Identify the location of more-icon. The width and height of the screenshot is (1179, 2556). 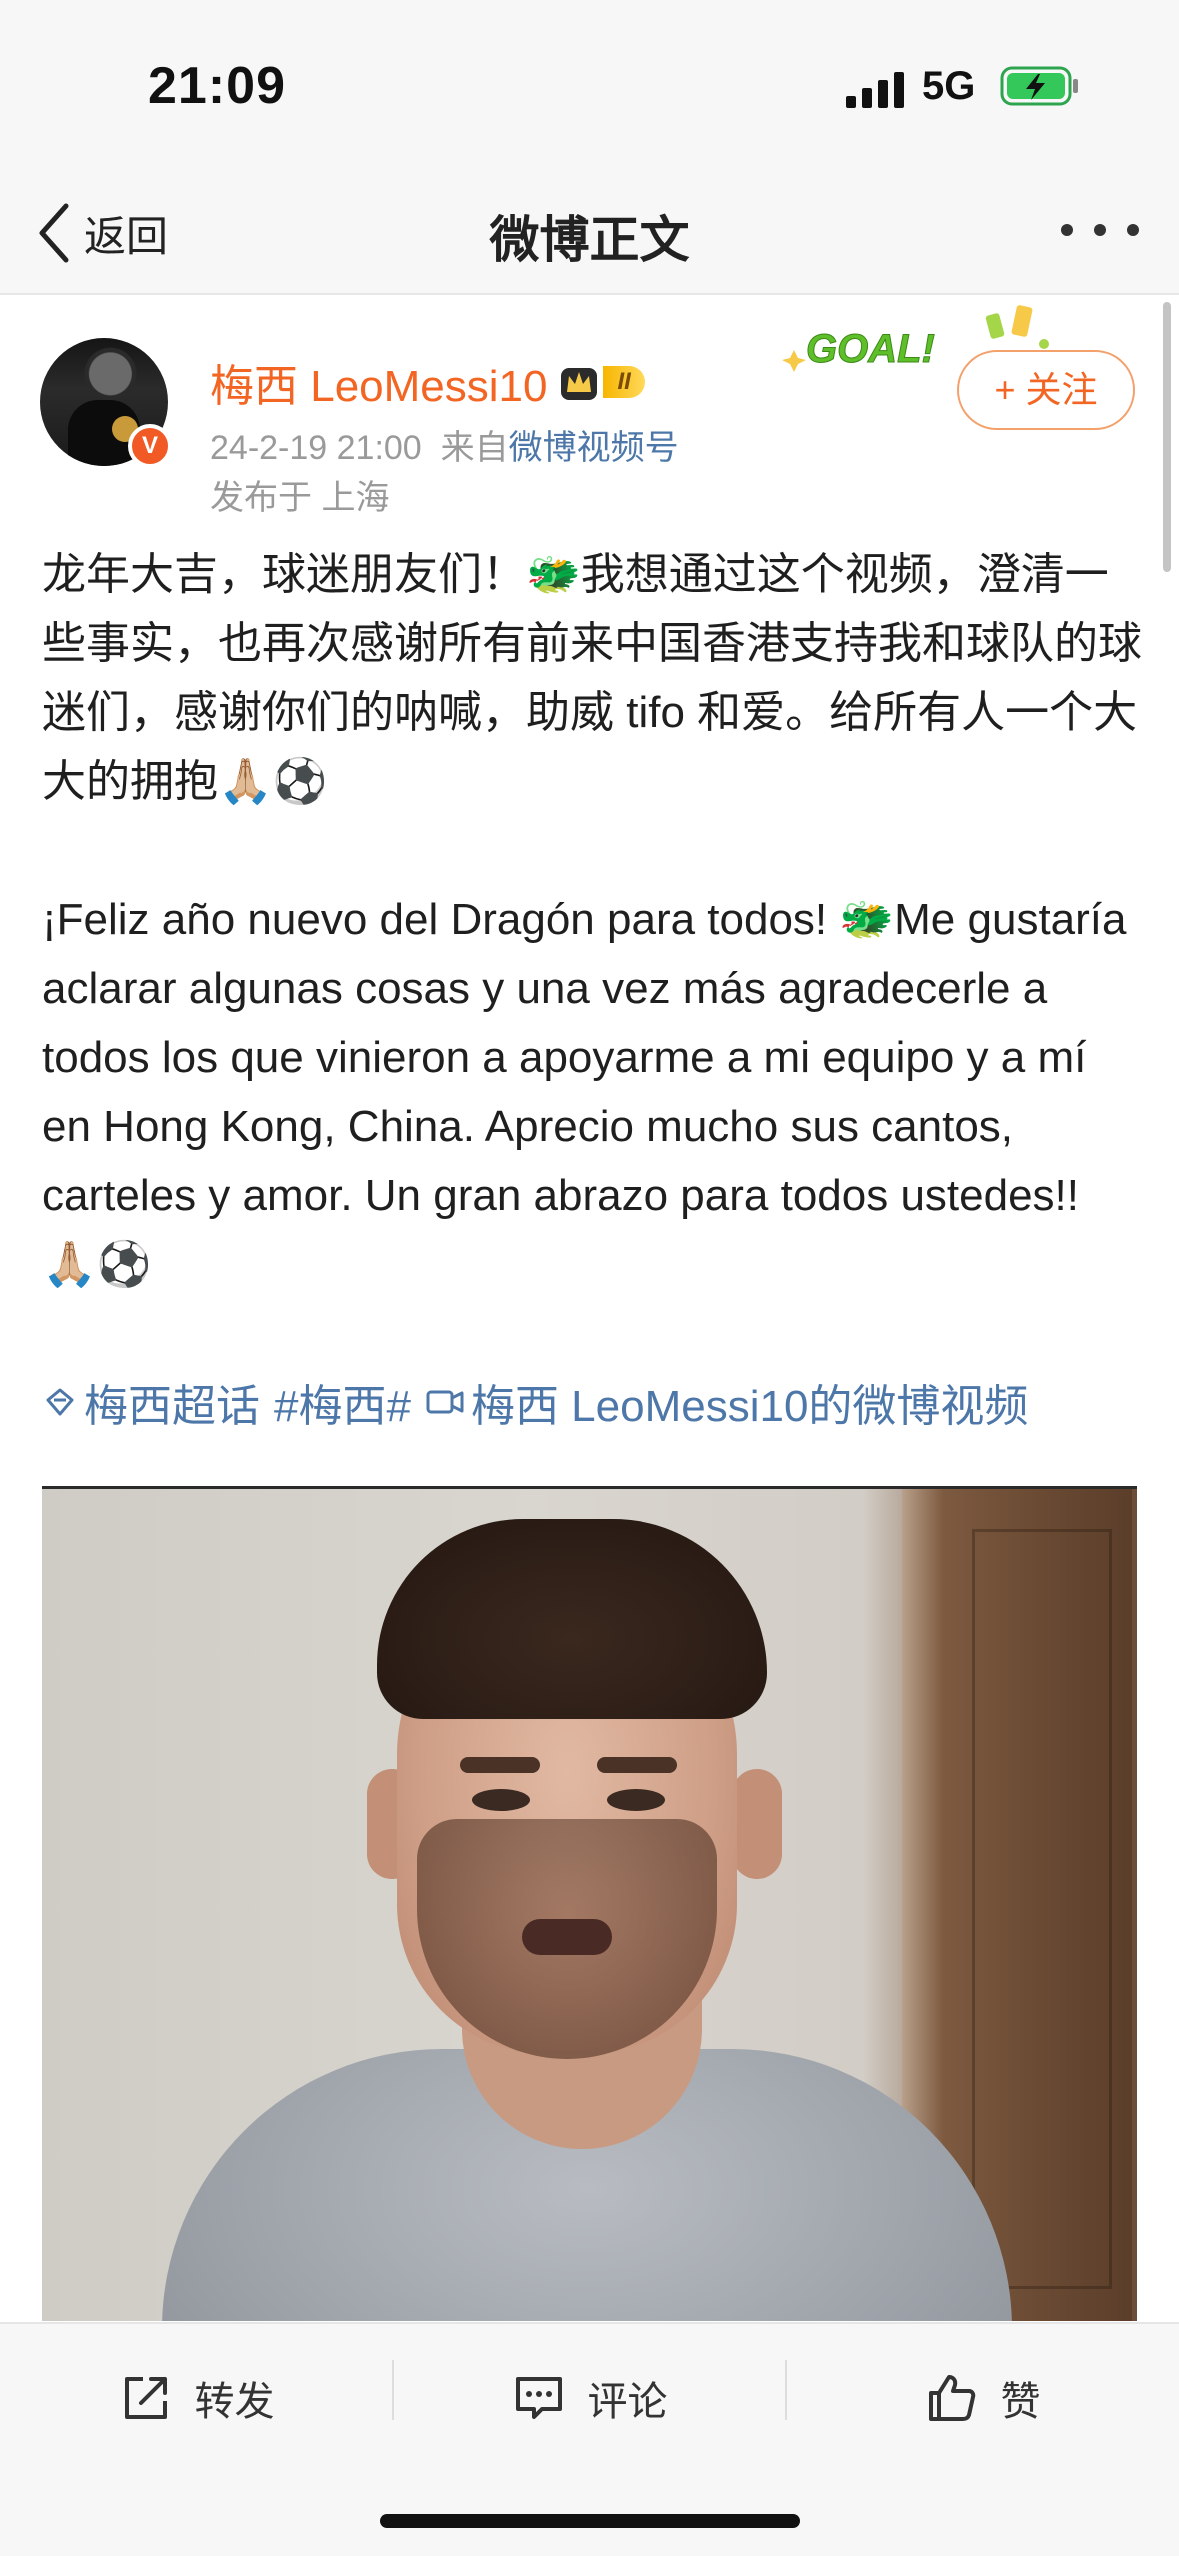
(1100, 230).